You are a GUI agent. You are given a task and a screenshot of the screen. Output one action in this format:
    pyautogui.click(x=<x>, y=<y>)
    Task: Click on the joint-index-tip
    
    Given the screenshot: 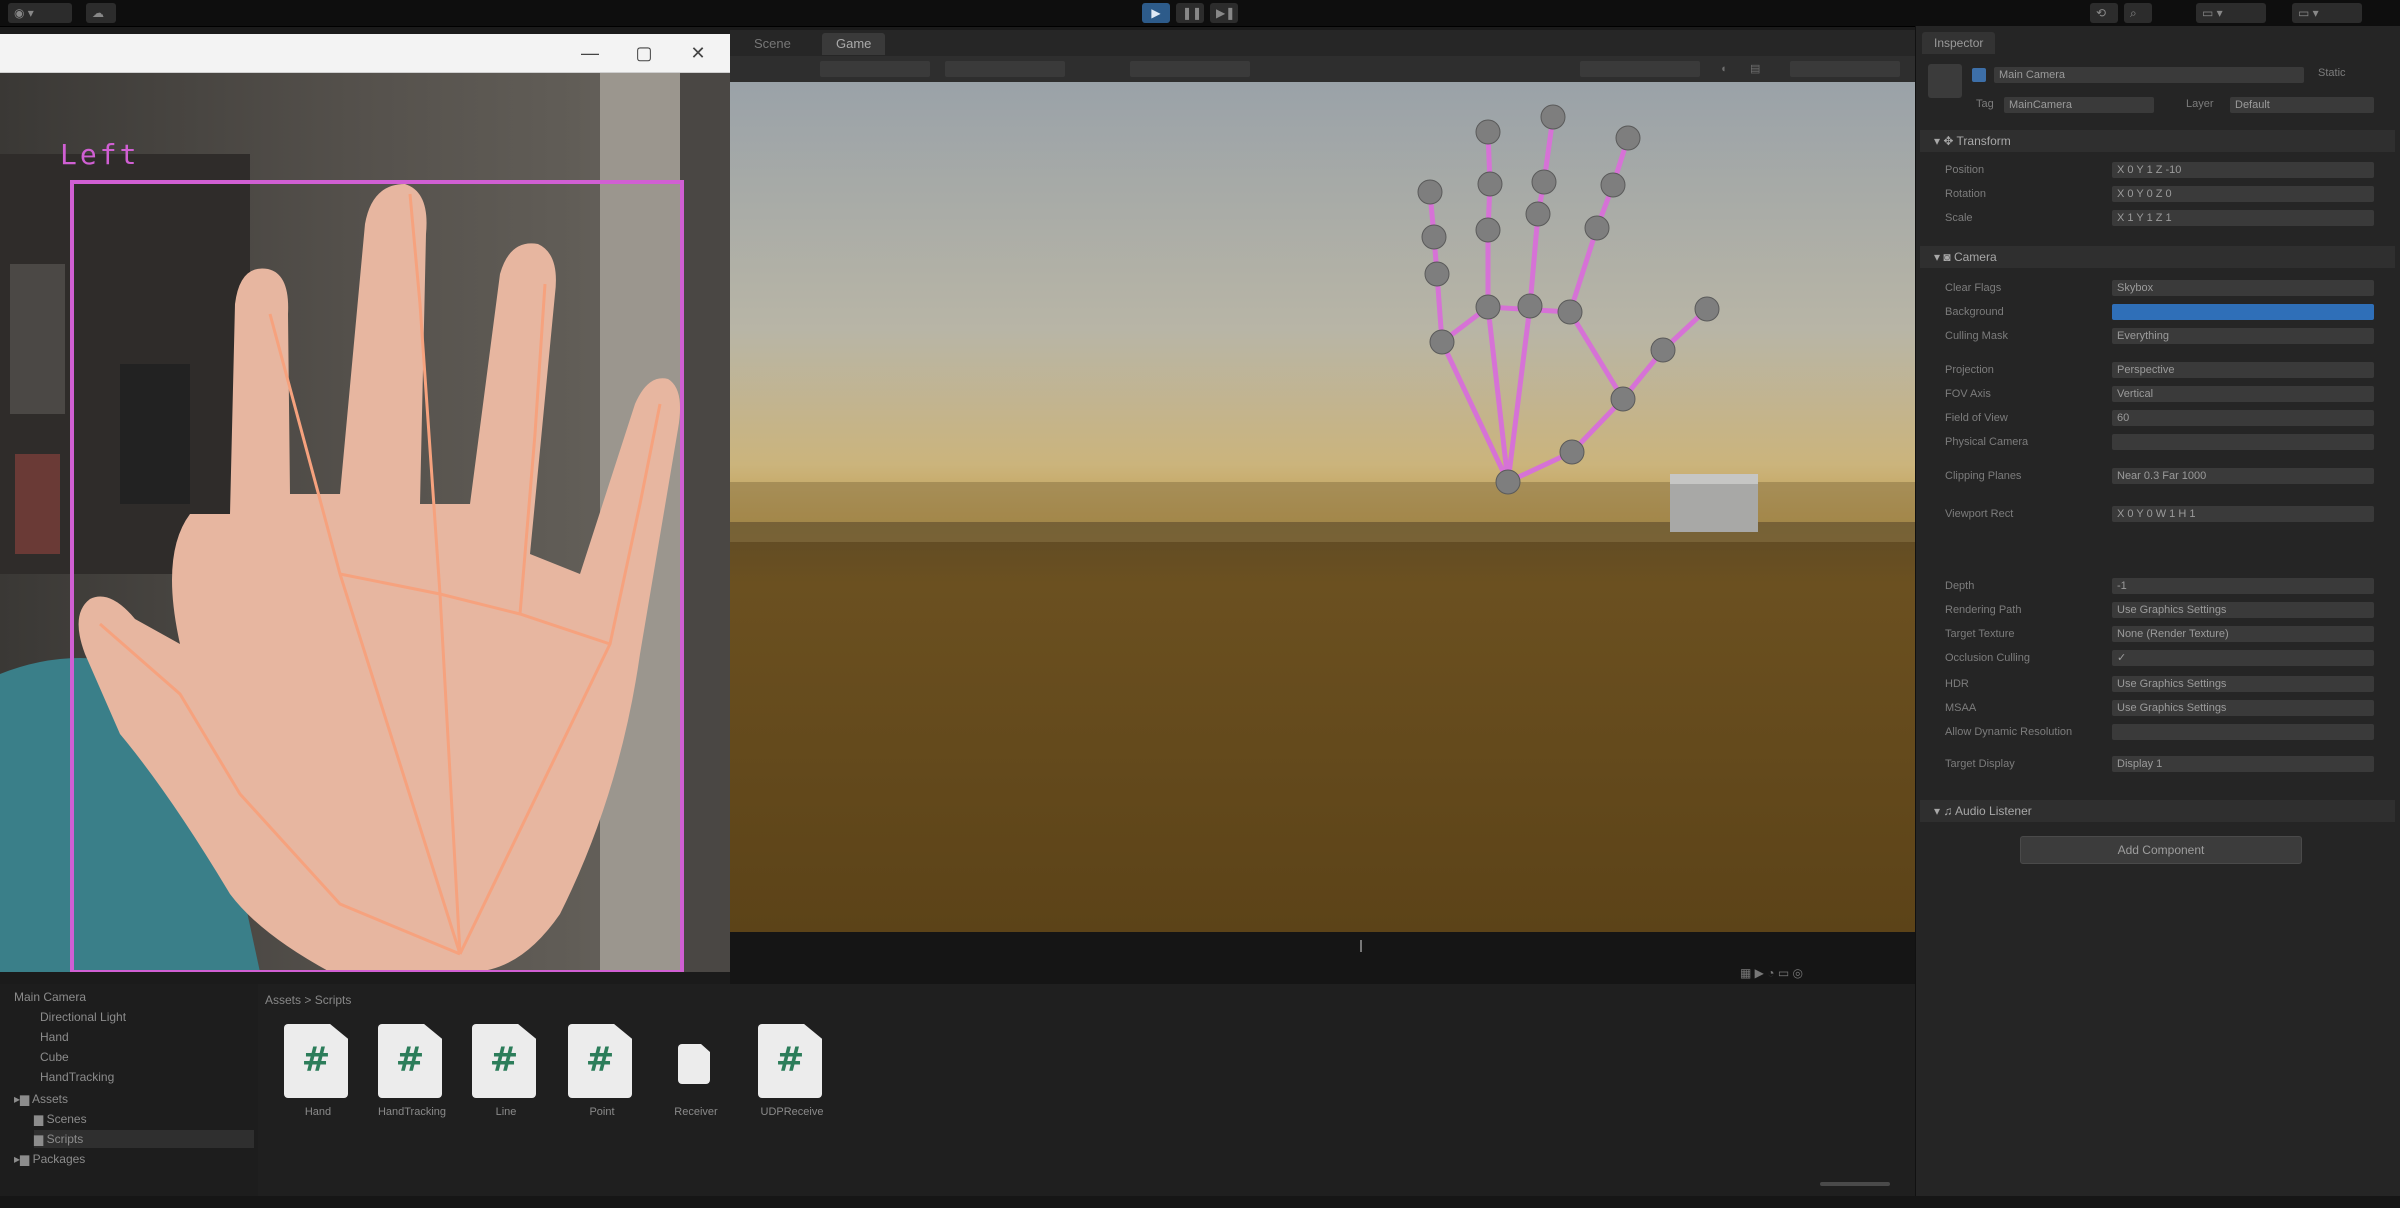 What is the action you would take?
    pyautogui.click(x=1430, y=192)
    